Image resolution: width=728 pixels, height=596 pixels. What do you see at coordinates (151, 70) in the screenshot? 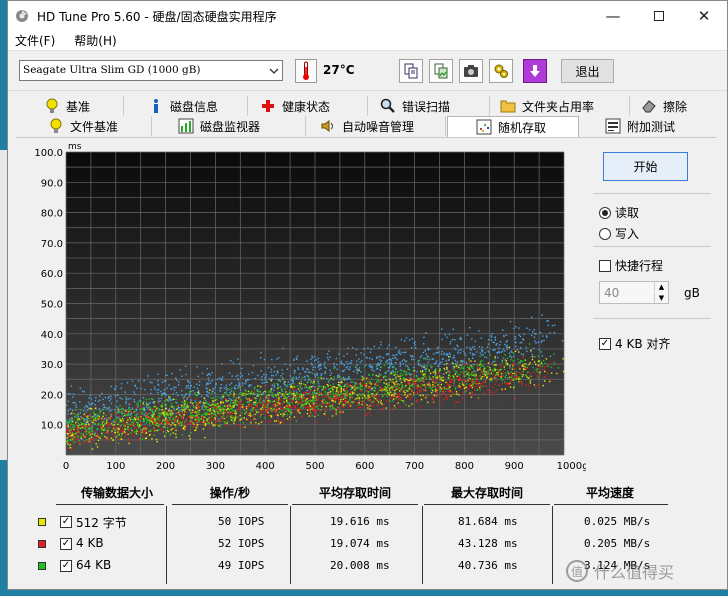
I see `drive-select: Seagate Ultra Slim GD (1000 gB)` at bounding box center [151, 70].